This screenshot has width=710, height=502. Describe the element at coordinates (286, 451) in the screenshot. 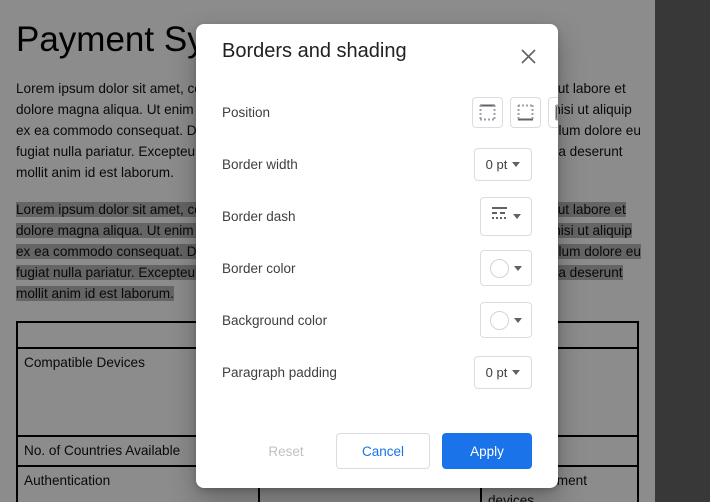

I see `reset-button: Reset` at that location.